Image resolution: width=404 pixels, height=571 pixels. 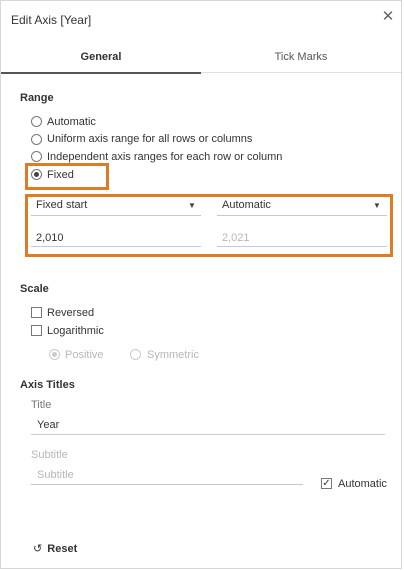 I want to click on range-automatic-label: Automatic, so click(x=71, y=122).